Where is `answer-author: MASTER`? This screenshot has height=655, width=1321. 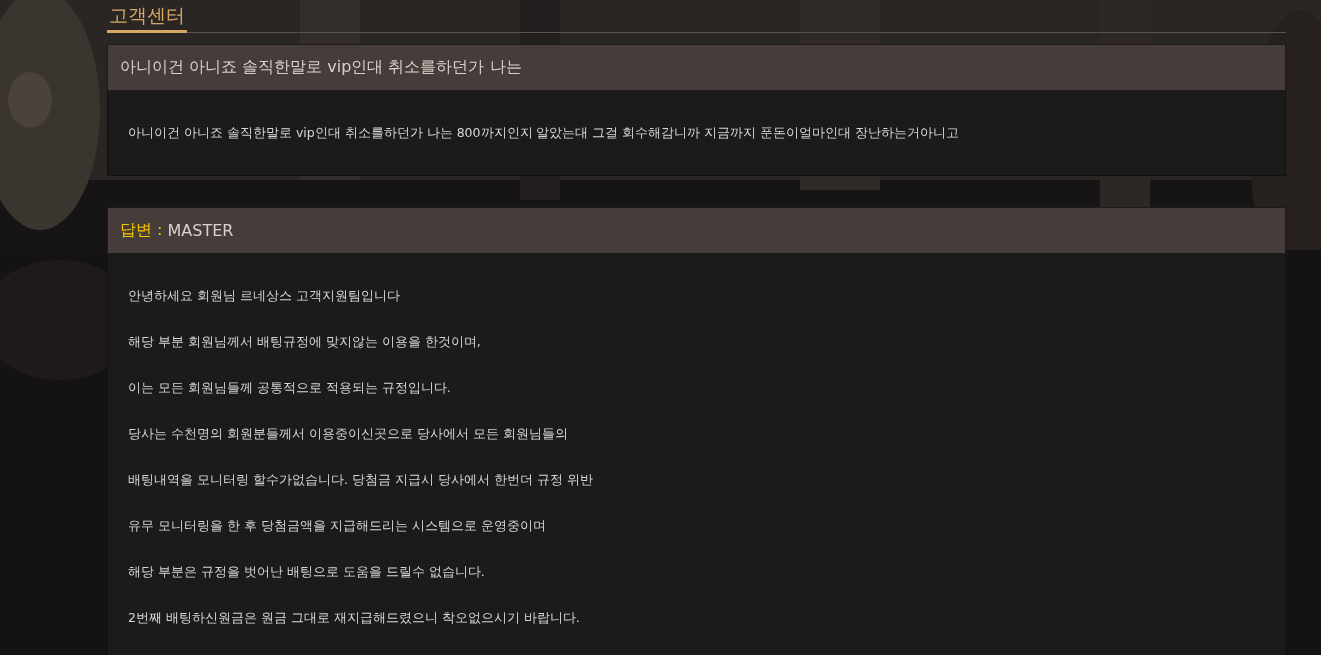
answer-author: MASTER is located at coordinates (200, 230).